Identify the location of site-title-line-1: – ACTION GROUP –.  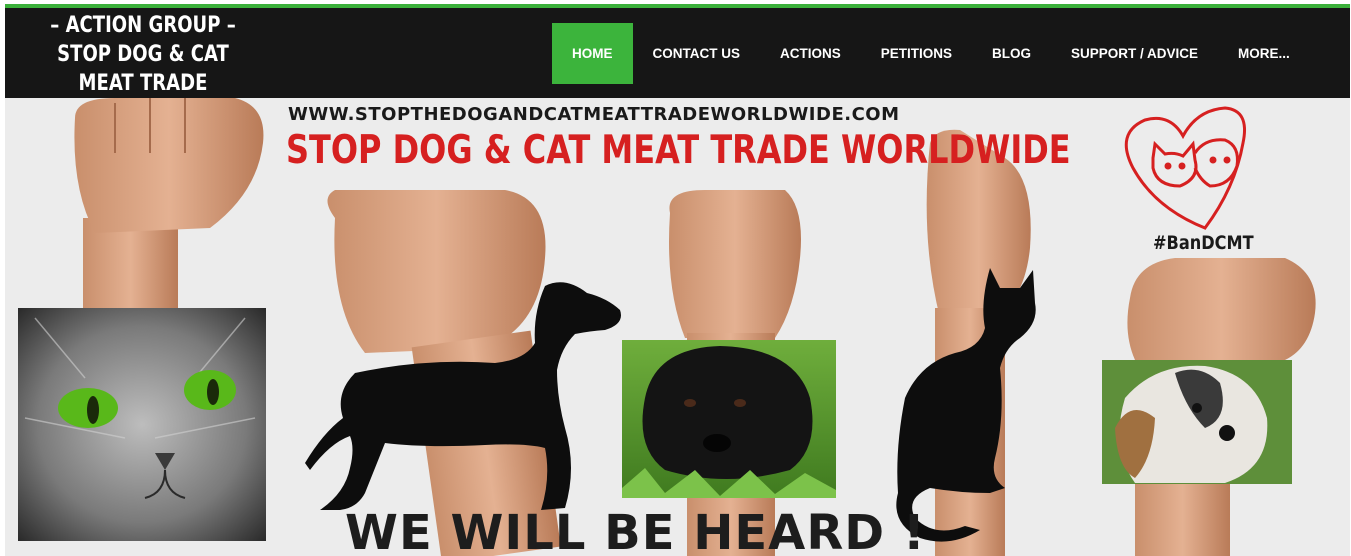
(143, 25).